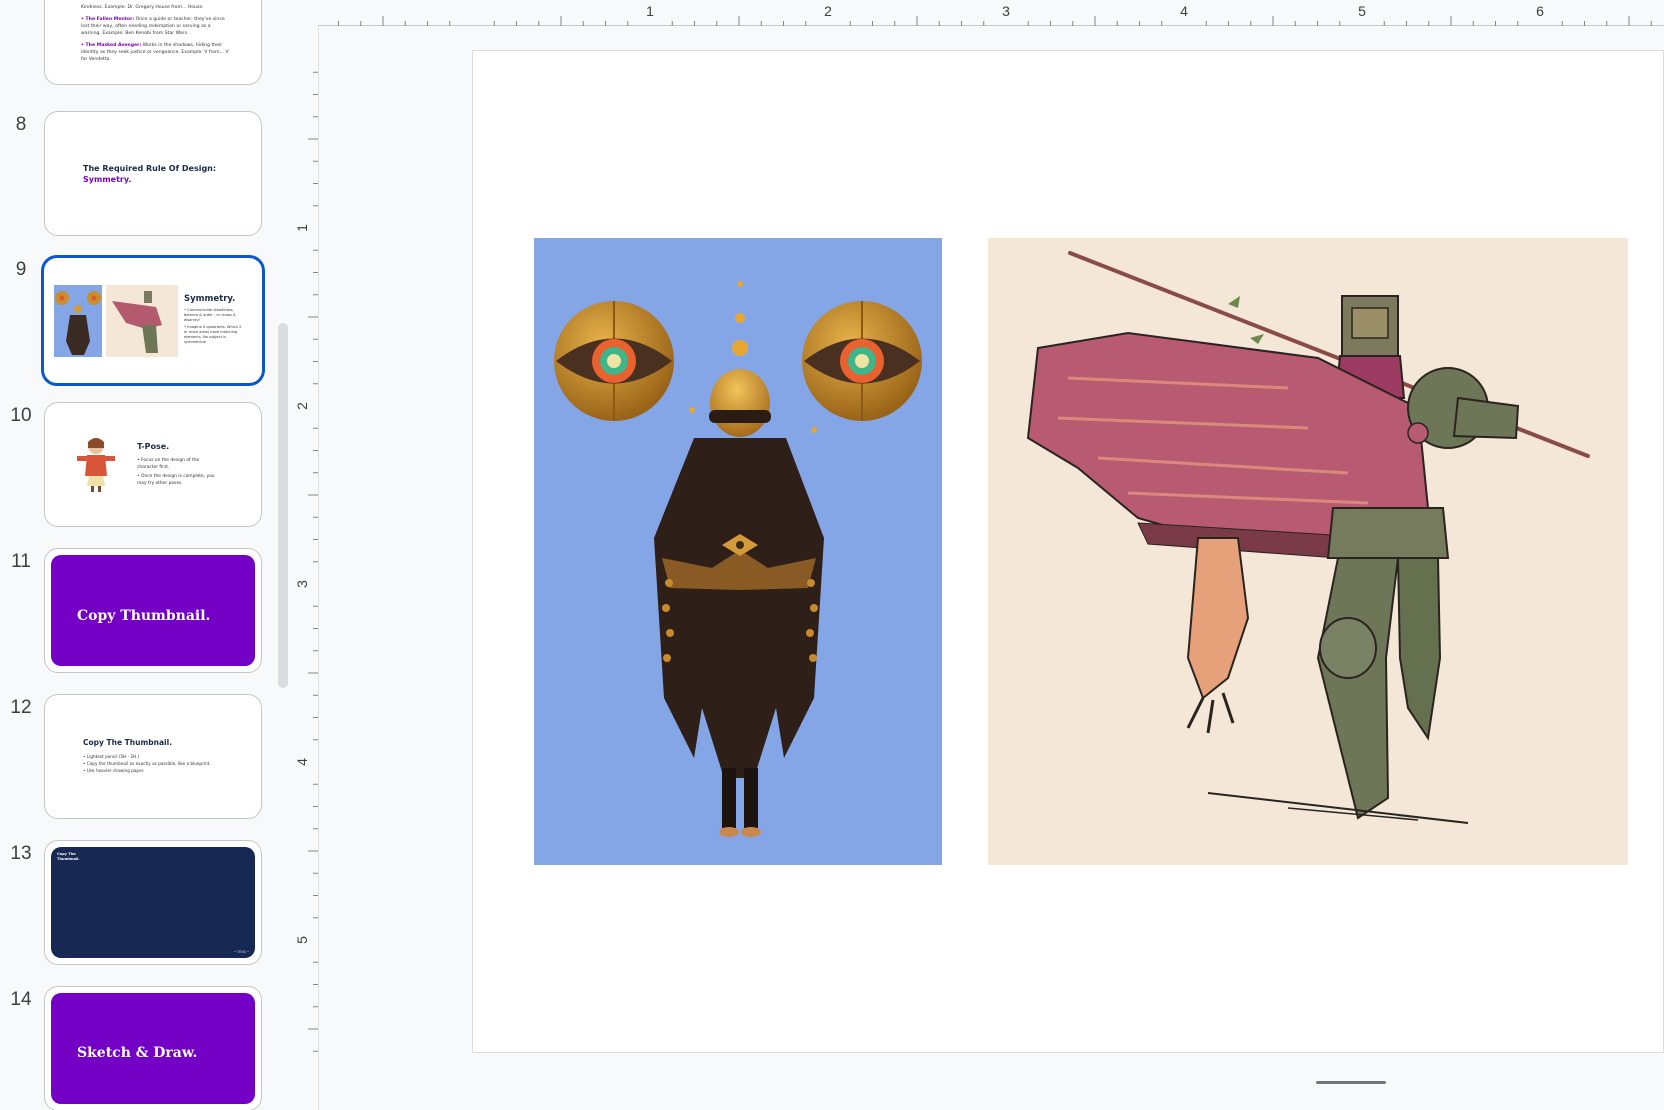 The width and height of the screenshot is (1664, 1110). I want to click on slide-number: 14, so click(21, 999).